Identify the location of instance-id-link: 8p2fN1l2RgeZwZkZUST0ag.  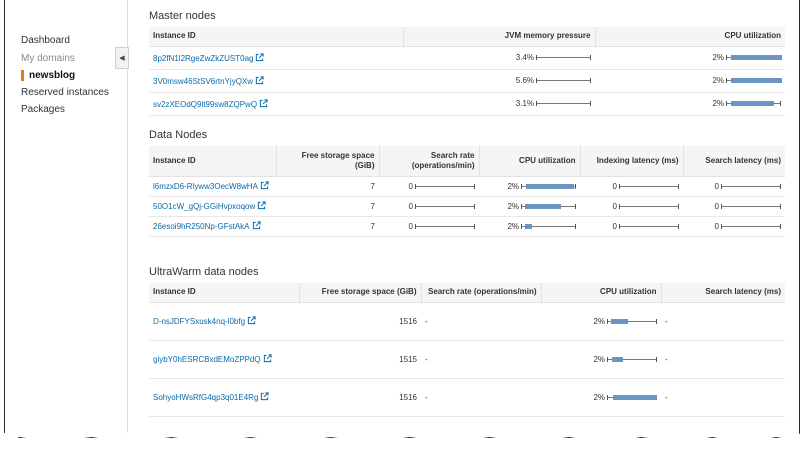
(203, 58).